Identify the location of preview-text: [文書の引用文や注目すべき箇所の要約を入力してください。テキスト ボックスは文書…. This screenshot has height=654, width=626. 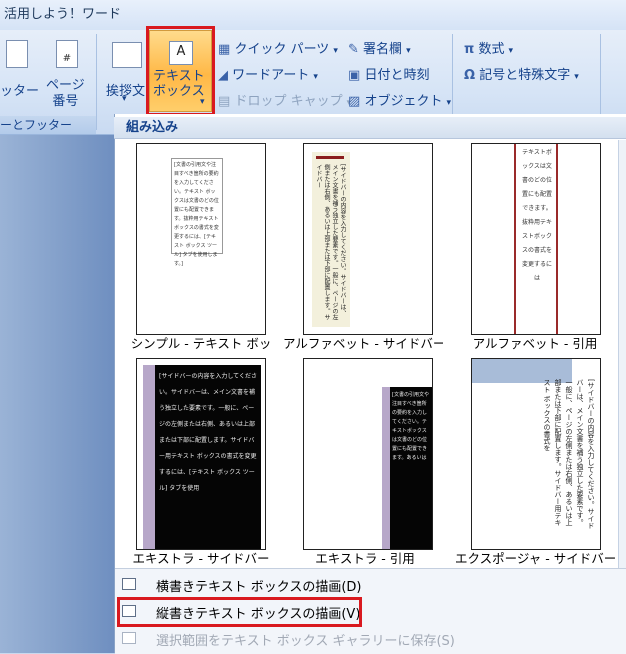
(197, 212).